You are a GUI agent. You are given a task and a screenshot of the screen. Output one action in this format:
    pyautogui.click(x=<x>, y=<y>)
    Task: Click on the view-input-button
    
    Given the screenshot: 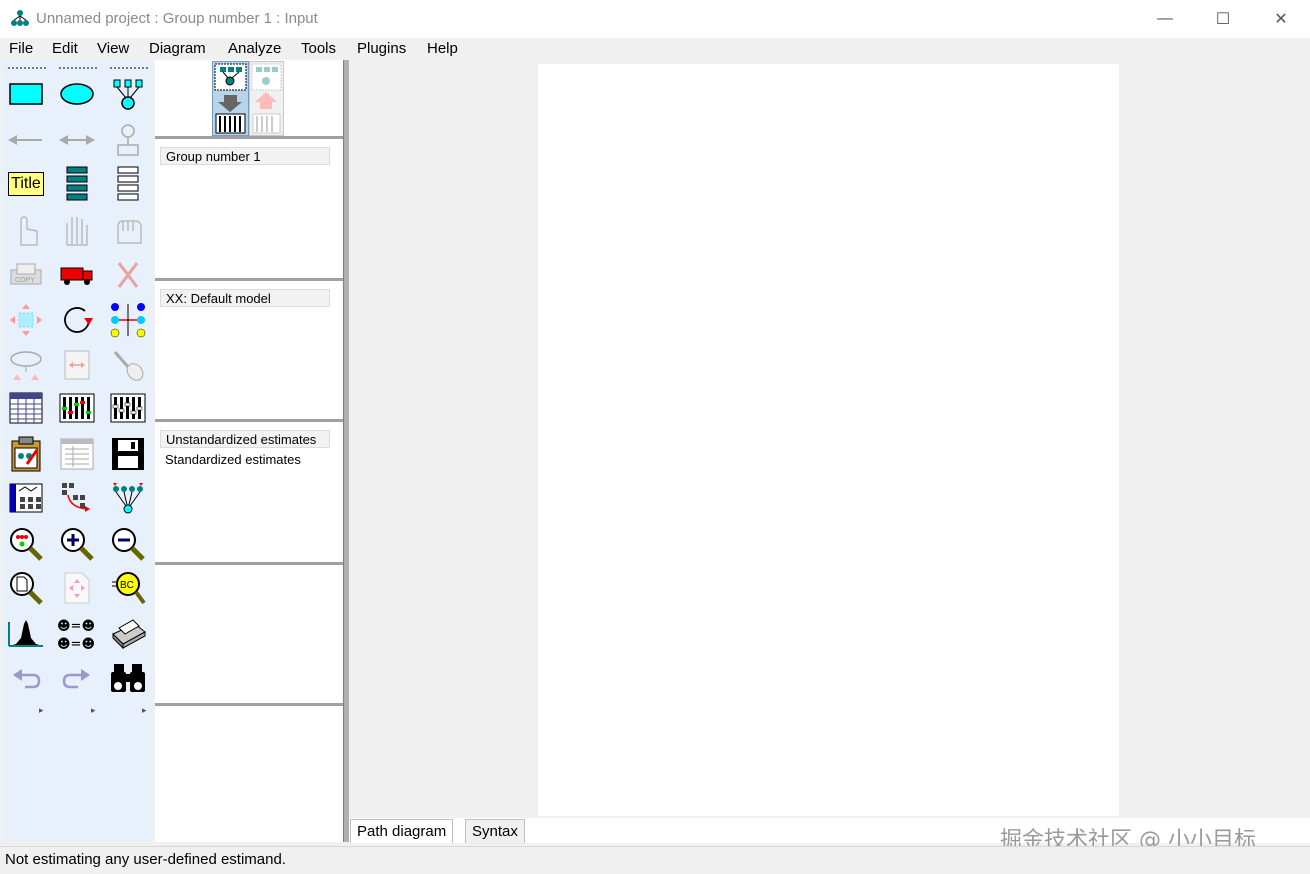 What is the action you would take?
    pyautogui.click(x=230, y=98)
    